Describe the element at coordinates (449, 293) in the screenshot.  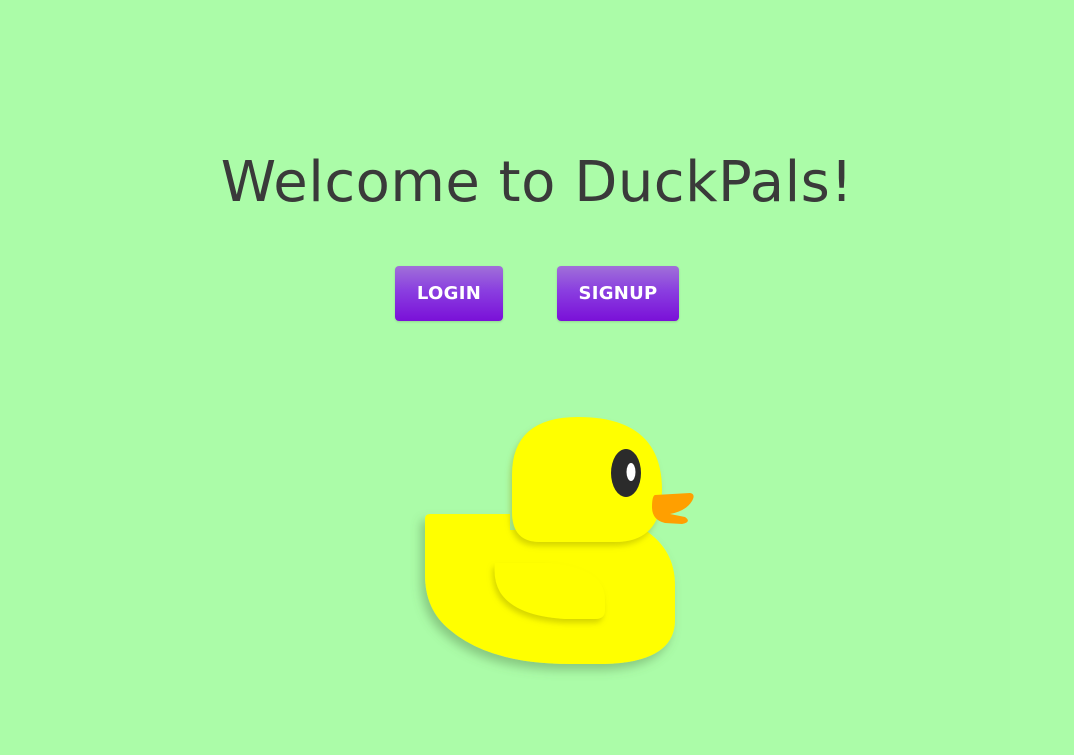
I see `login-button: LOGIN` at that location.